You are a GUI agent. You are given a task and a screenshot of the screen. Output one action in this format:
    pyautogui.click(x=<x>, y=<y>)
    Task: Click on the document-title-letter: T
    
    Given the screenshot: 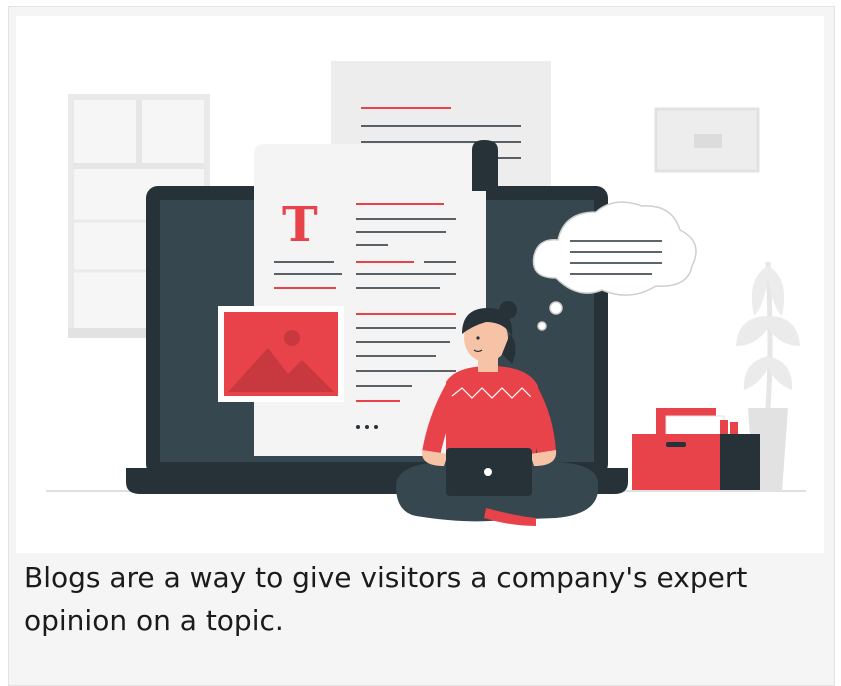 What is the action you would take?
    pyautogui.click(x=300, y=225)
    